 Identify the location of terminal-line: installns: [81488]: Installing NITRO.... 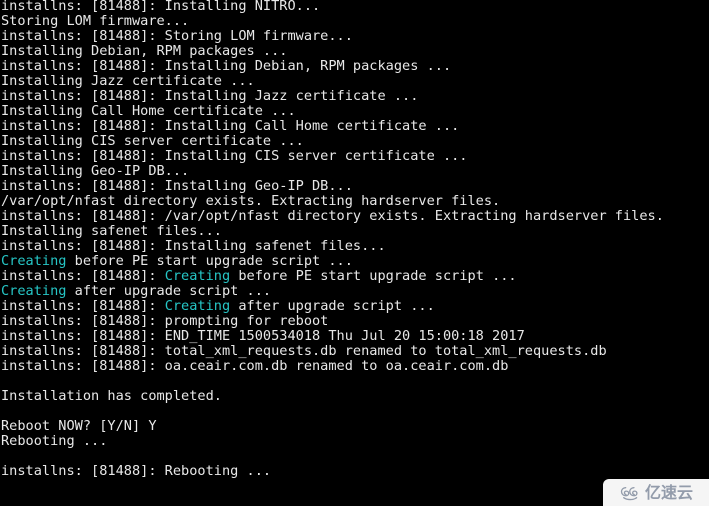
(161, 7).